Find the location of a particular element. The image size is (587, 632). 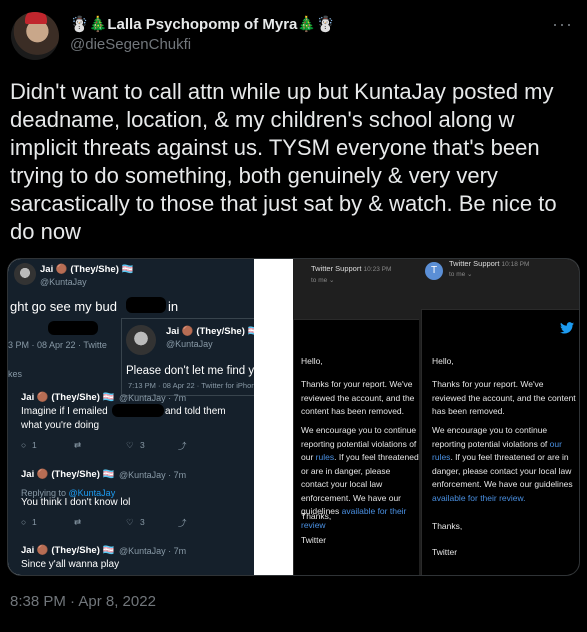

user-handle: @dieSegenChukfi is located at coordinates (130, 44).